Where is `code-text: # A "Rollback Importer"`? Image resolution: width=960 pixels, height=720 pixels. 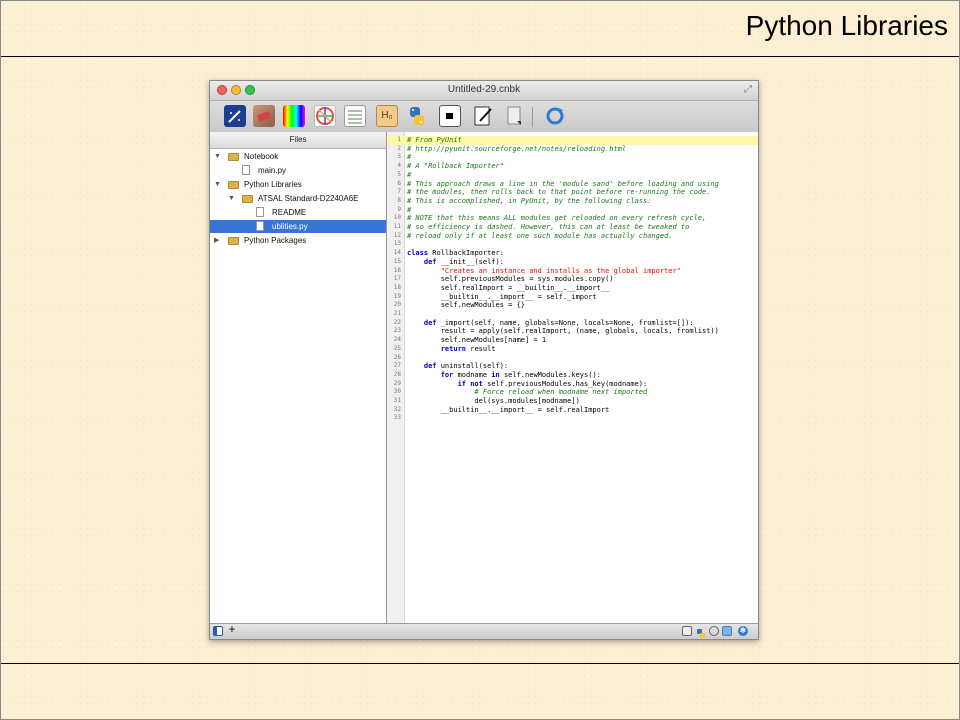 code-text: # A "Rollback Importer" is located at coordinates (455, 166).